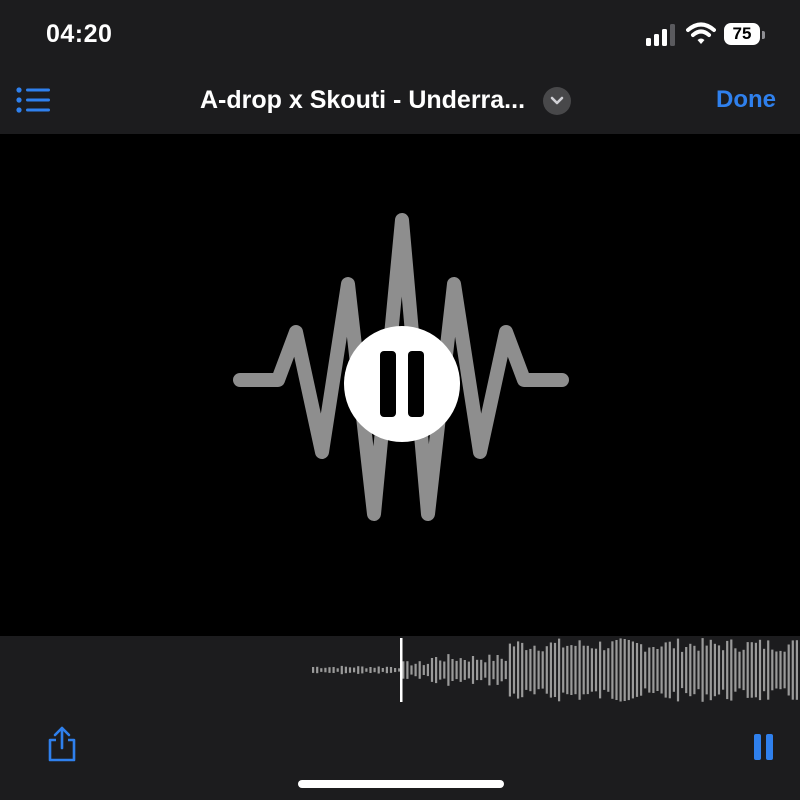 This screenshot has width=800, height=800. What do you see at coordinates (401, 784) in the screenshot?
I see `home-indicator` at bounding box center [401, 784].